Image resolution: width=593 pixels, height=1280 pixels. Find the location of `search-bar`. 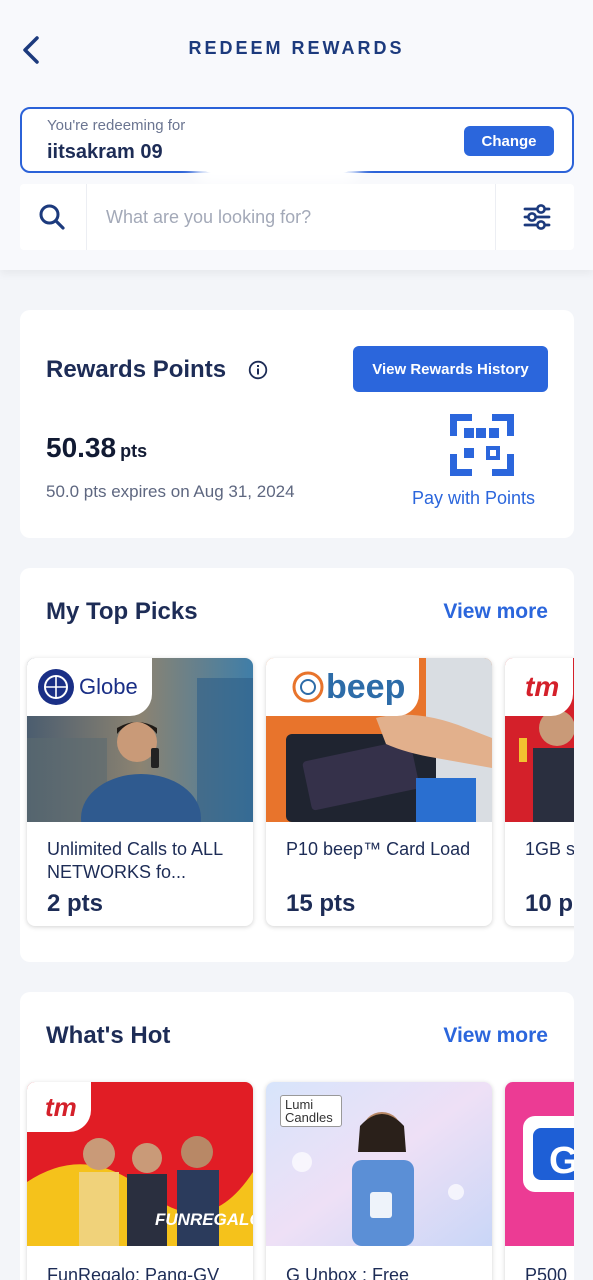

search-bar is located at coordinates (297, 217).